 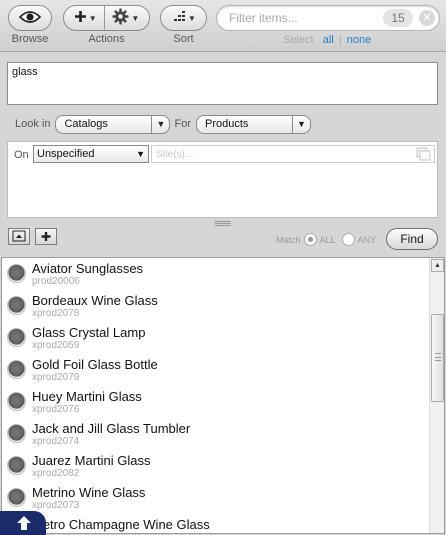 I want to click on match-any-radio, so click(x=348, y=239).